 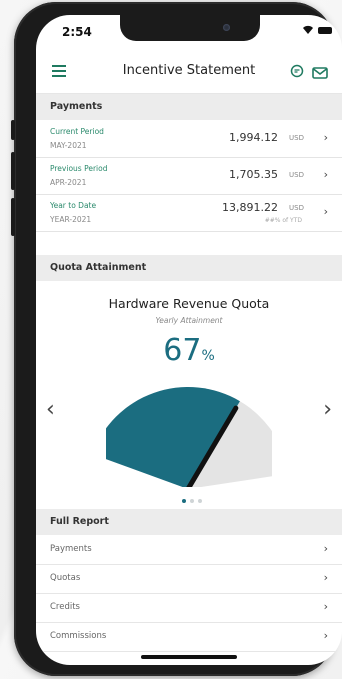 I want to click on report-item-payments: Payments ›, so click(x=189, y=550).